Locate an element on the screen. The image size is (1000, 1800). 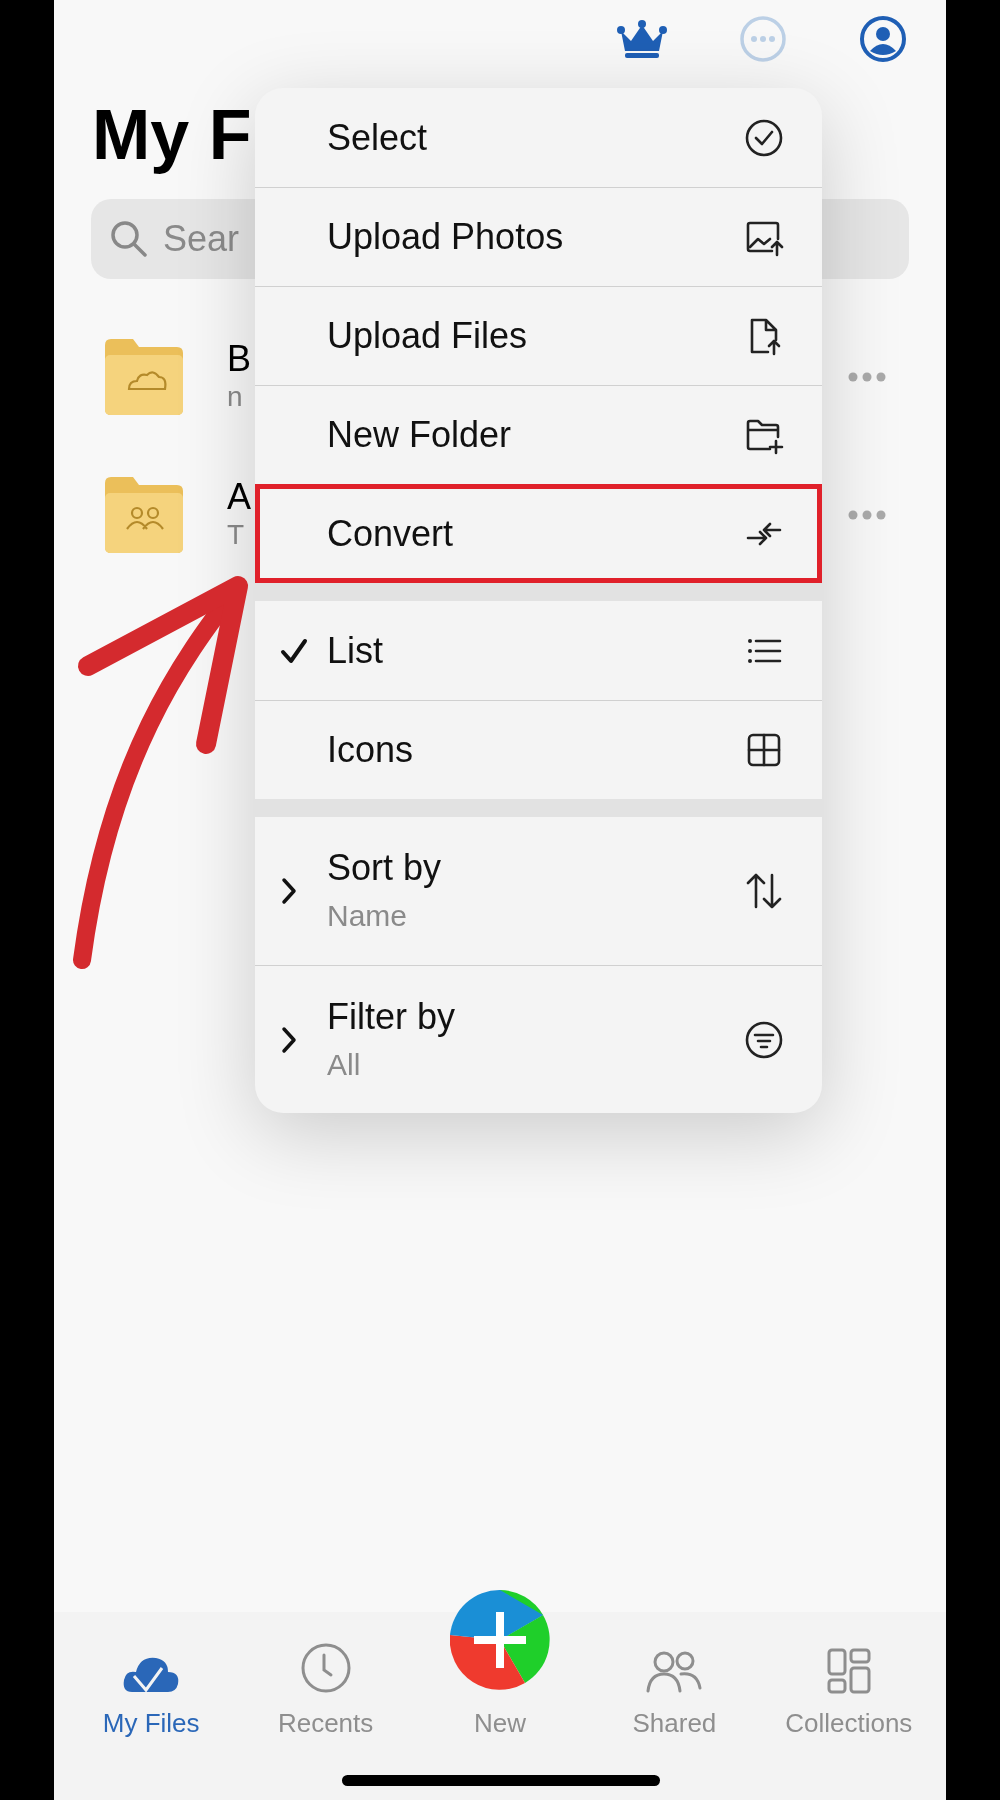
filter-icon is located at coordinates (764, 1039).